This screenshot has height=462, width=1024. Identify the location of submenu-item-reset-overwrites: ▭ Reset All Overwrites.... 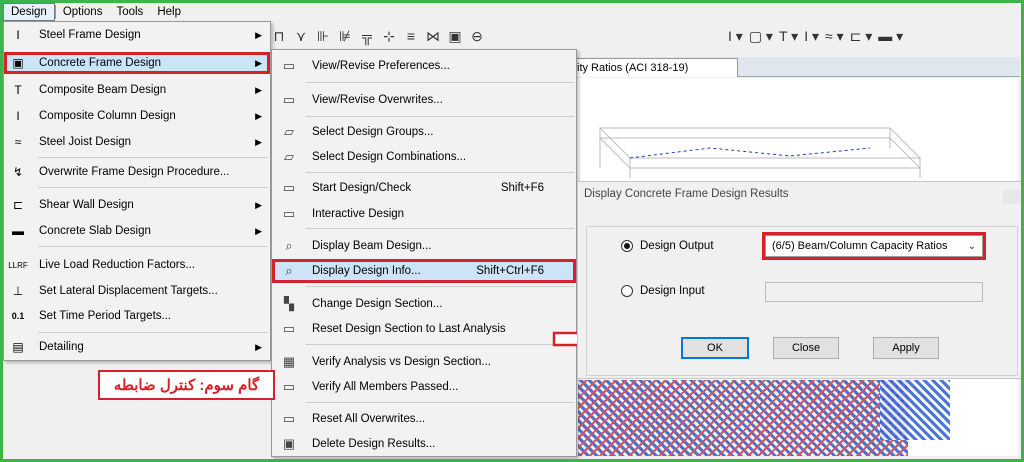
(424, 419).